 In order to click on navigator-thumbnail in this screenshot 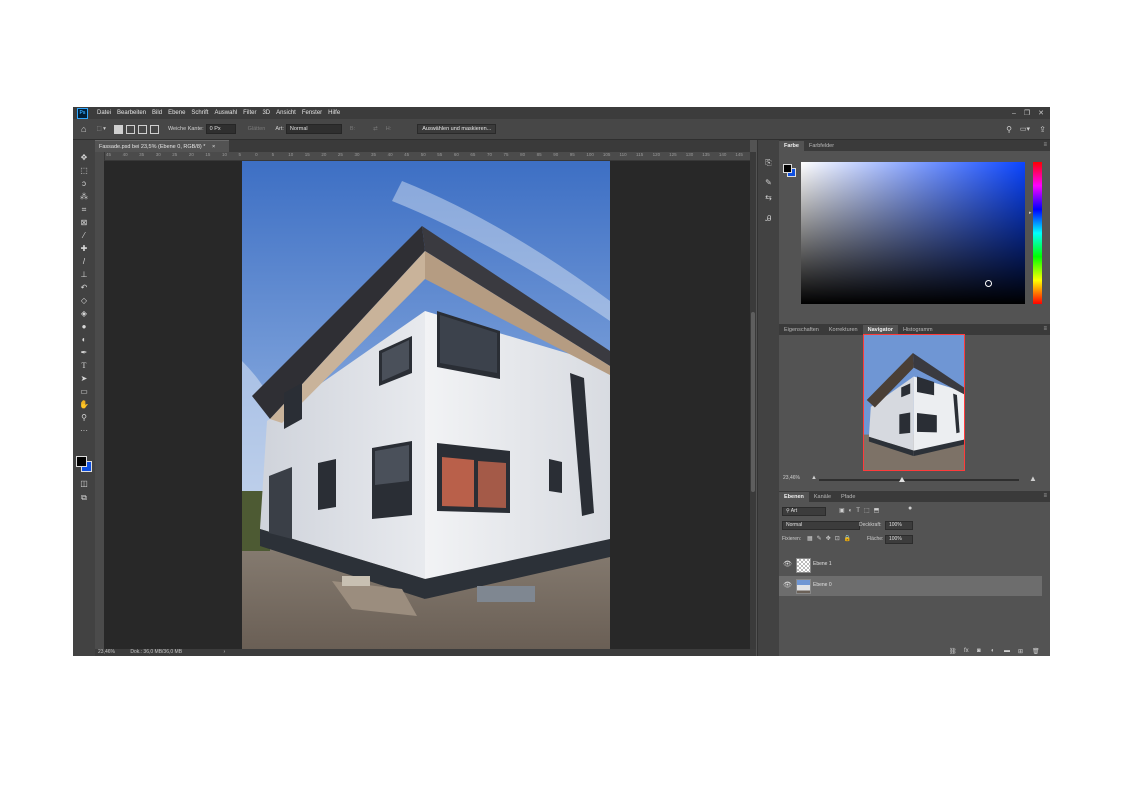, I will do `click(914, 402)`.